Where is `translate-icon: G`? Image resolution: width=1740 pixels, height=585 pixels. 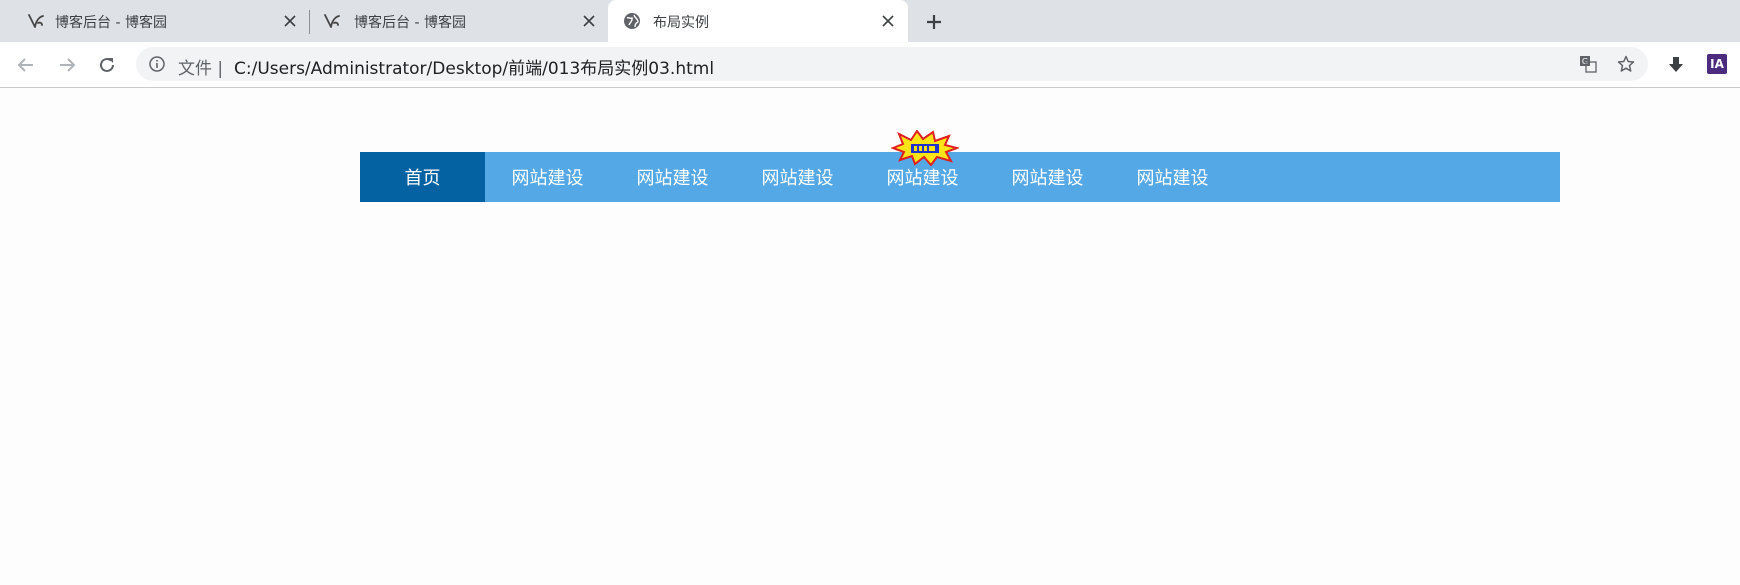
translate-icon: G is located at coordinates (1588, 64).